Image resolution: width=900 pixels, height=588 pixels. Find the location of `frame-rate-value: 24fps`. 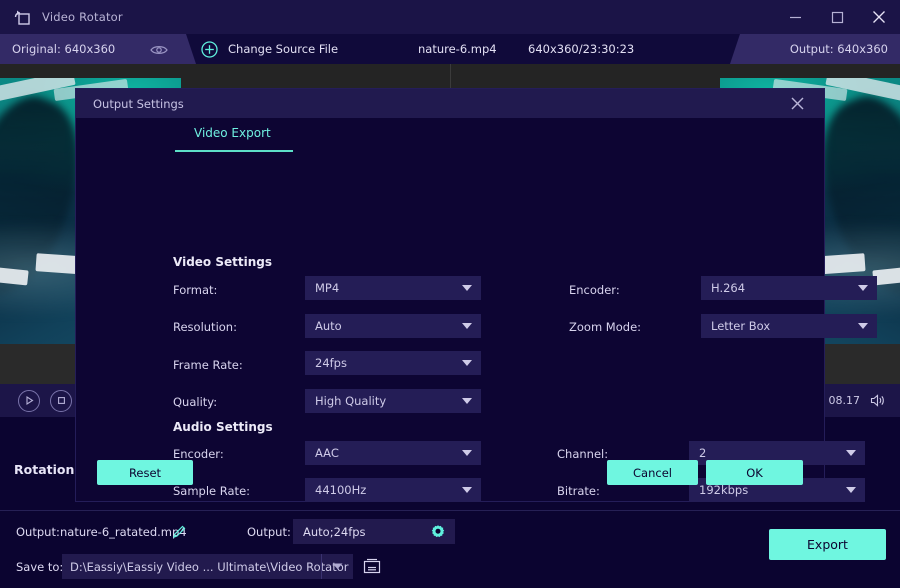

frame-rate-value: 24fps is located at coordinates (331, 363).